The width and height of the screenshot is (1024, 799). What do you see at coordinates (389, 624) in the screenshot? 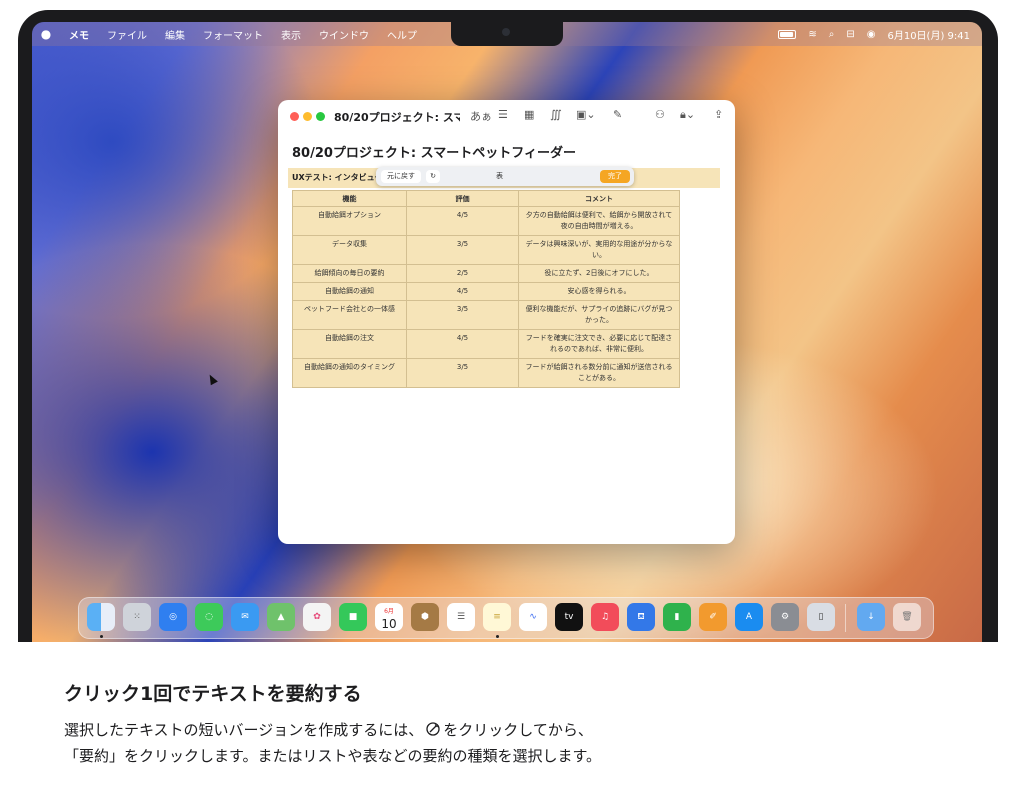
I see `calendar-day: 10` at bounding box center [389, 624].